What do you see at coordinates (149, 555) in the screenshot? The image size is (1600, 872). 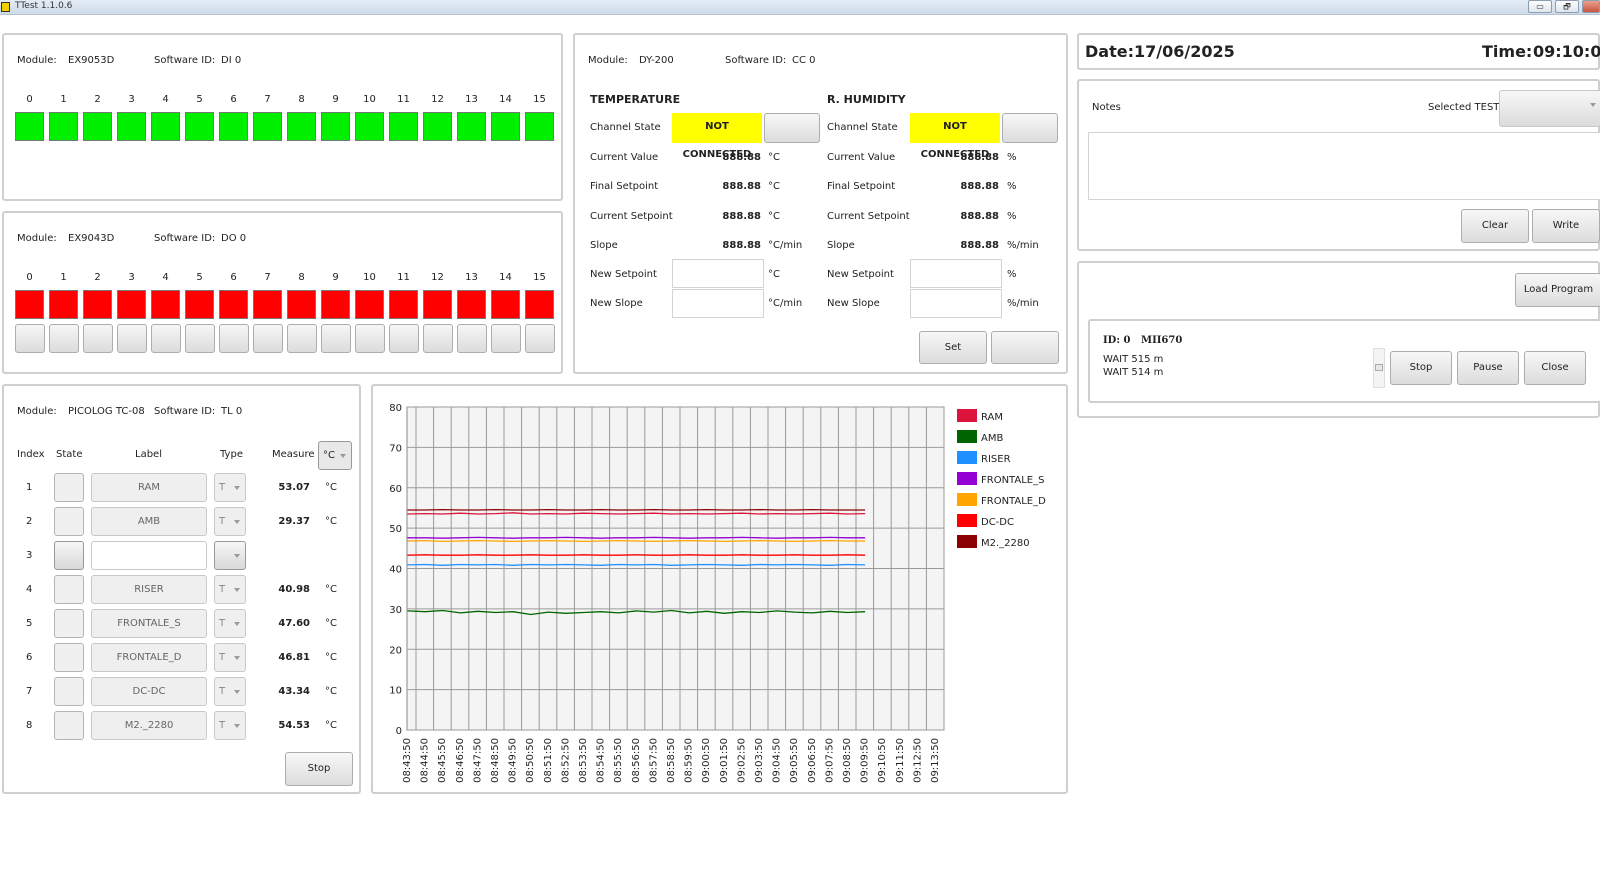 I see `tc-row-label` at bounding box center [149, 555].